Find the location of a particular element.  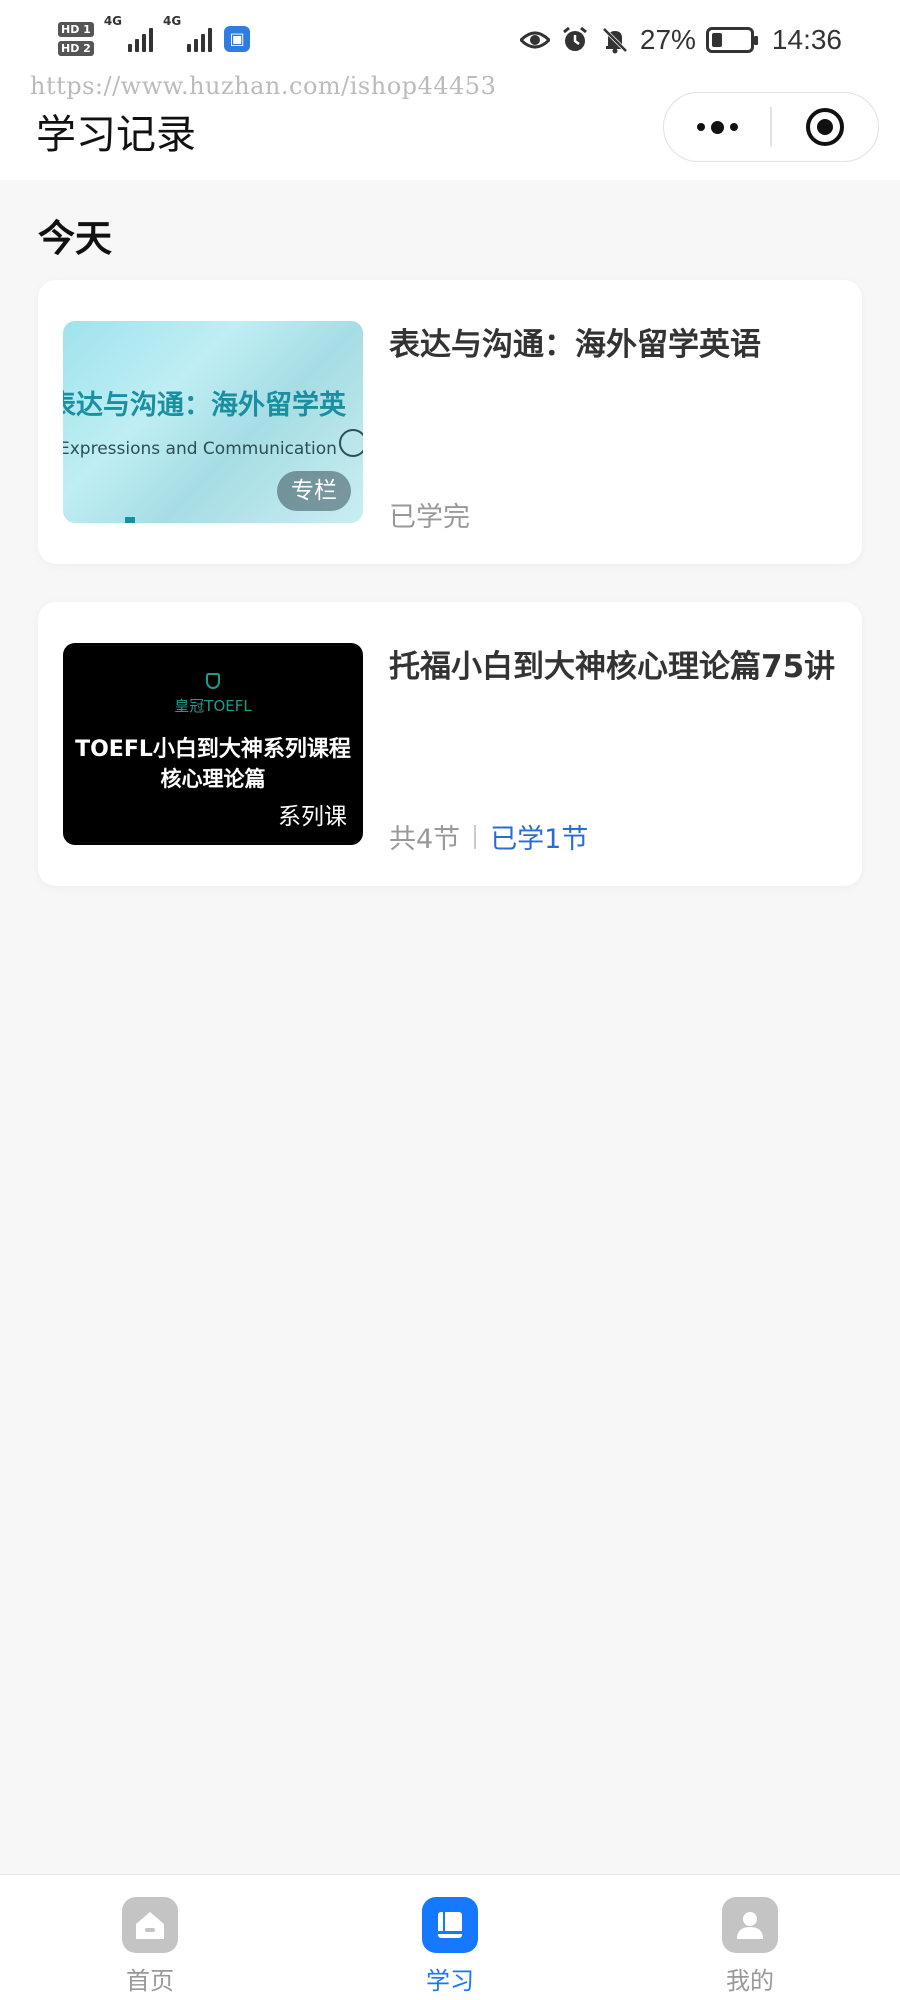

battery-percent: 27% is located at coordinates (667, 39).